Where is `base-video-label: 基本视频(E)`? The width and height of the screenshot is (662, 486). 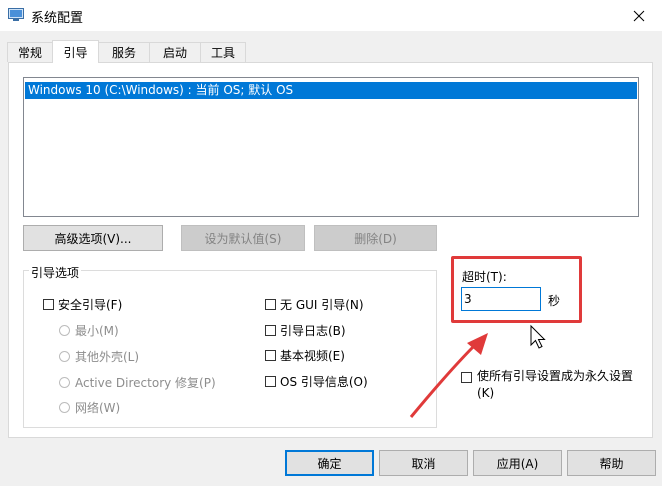
base-video-label: 基本视频(E) is located at coordinates (312, 356).